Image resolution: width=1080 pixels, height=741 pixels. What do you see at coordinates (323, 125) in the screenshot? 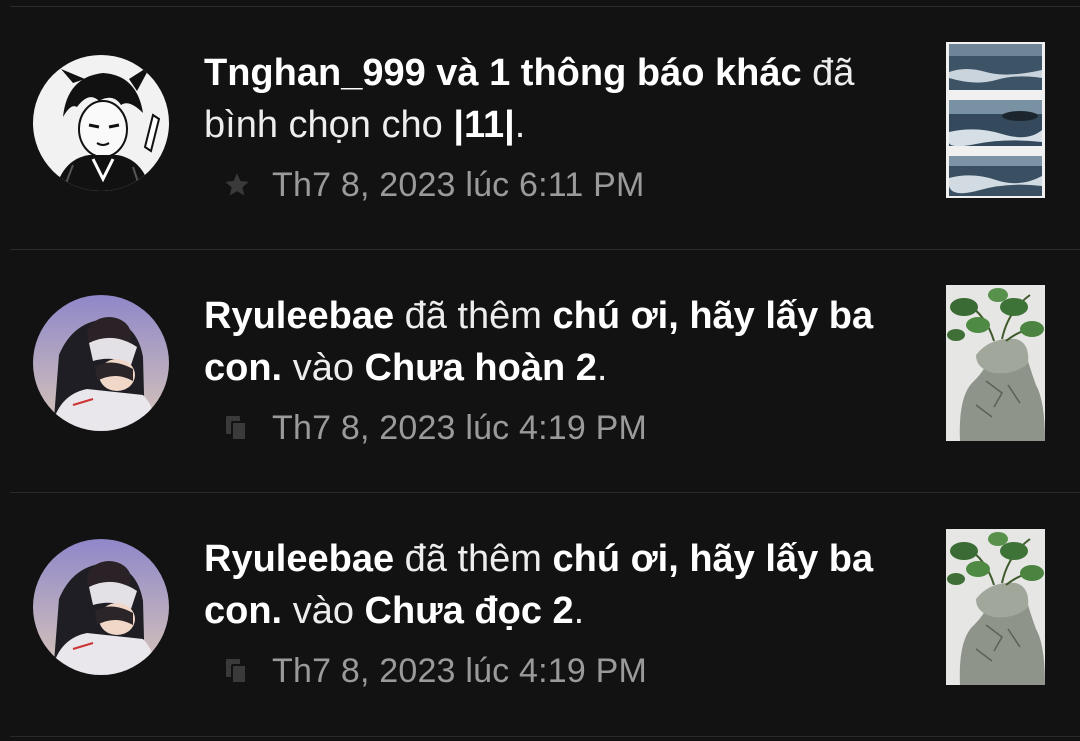
I see `action-text: bình chọn cho` at bounding box center [323, 125].